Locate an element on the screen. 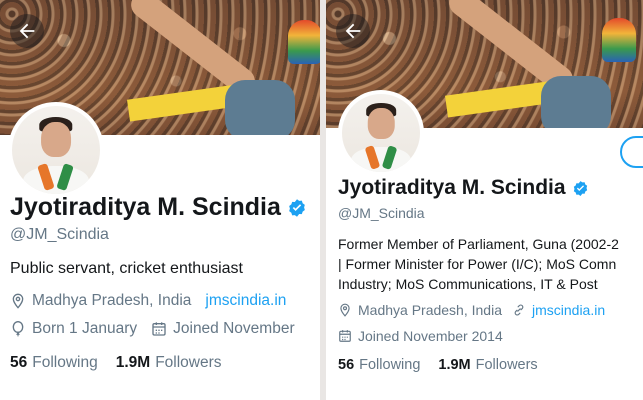 The height and width of the screenshot is (400, 643). follow-button is located at coordinates (631, 152).